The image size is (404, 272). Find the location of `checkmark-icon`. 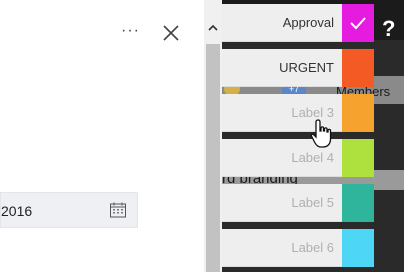

checkmark-icon is located at coordinates (358, 23).